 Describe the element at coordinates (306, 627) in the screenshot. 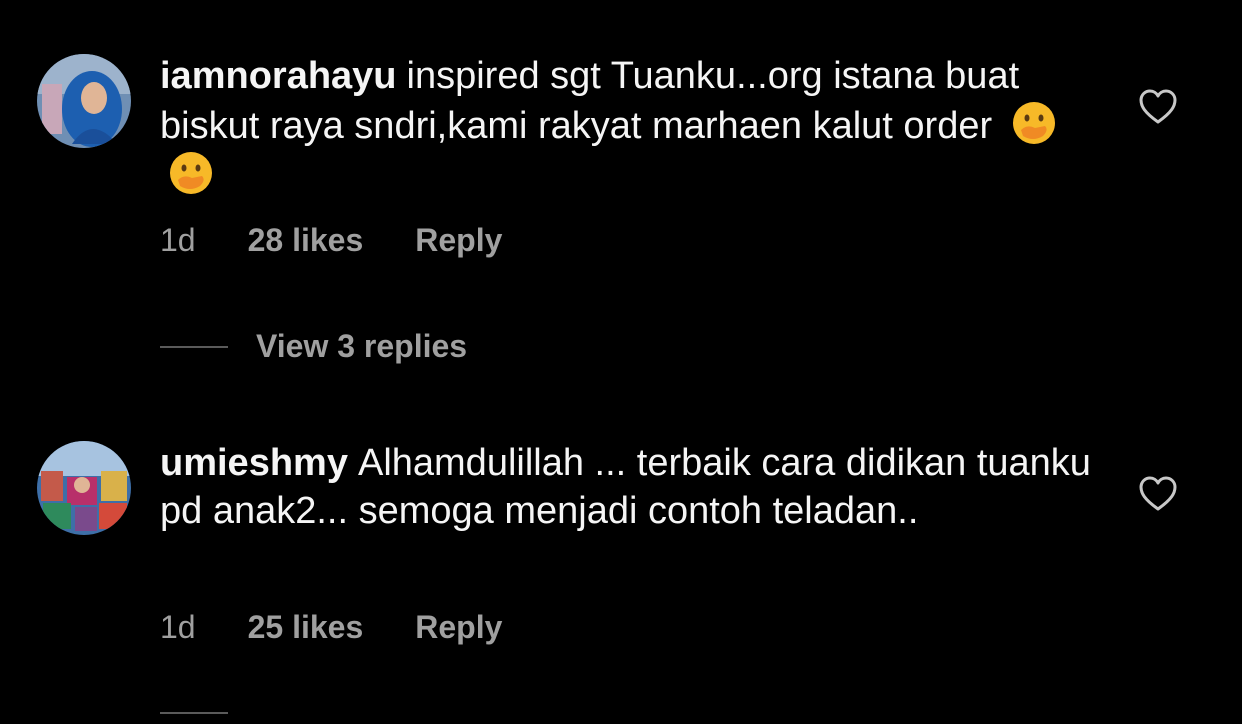

I see `likes-count: 25 likes` at that location.